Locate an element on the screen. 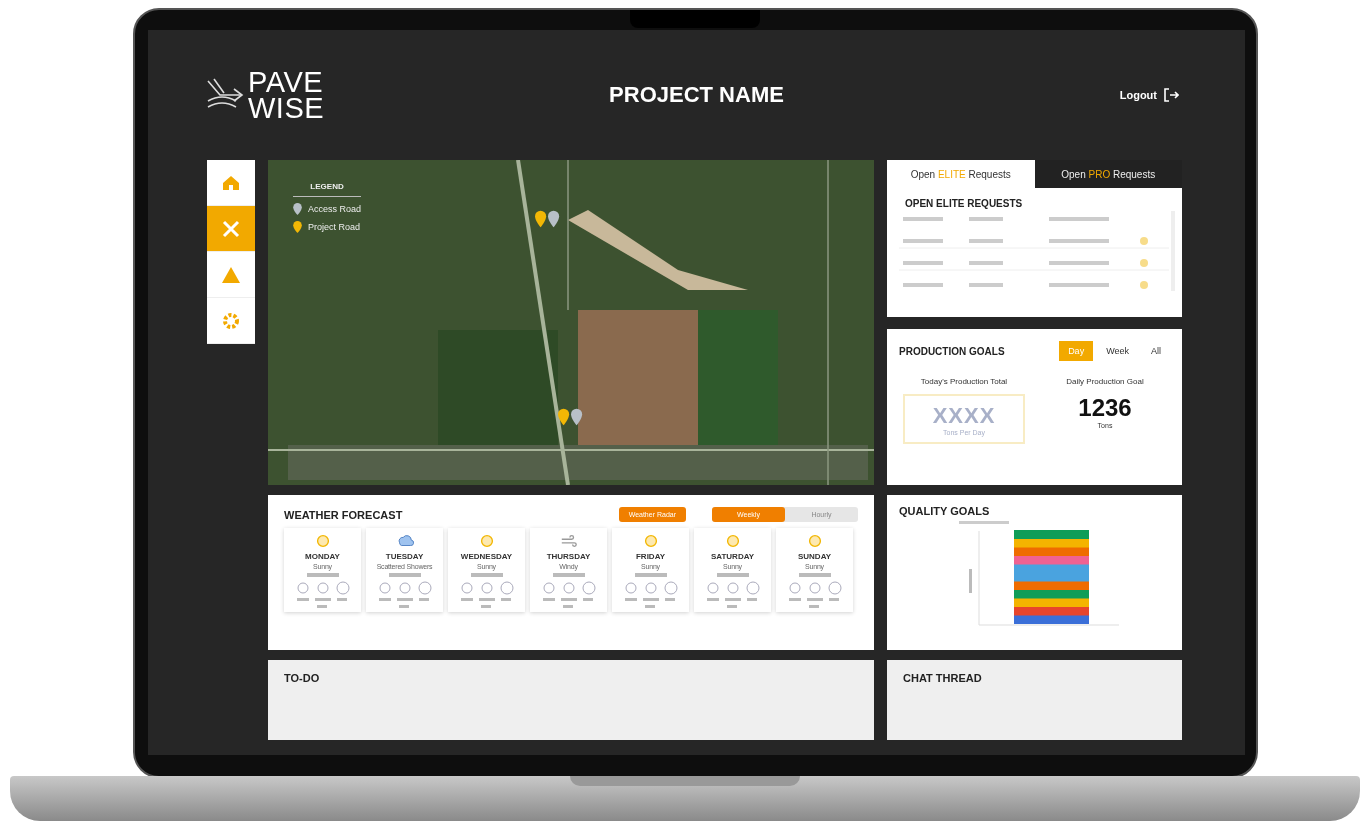 The height and width of the screenshot is (835, 1370). production-total-label: Today's Production Total is located at coordinates (964, 381).